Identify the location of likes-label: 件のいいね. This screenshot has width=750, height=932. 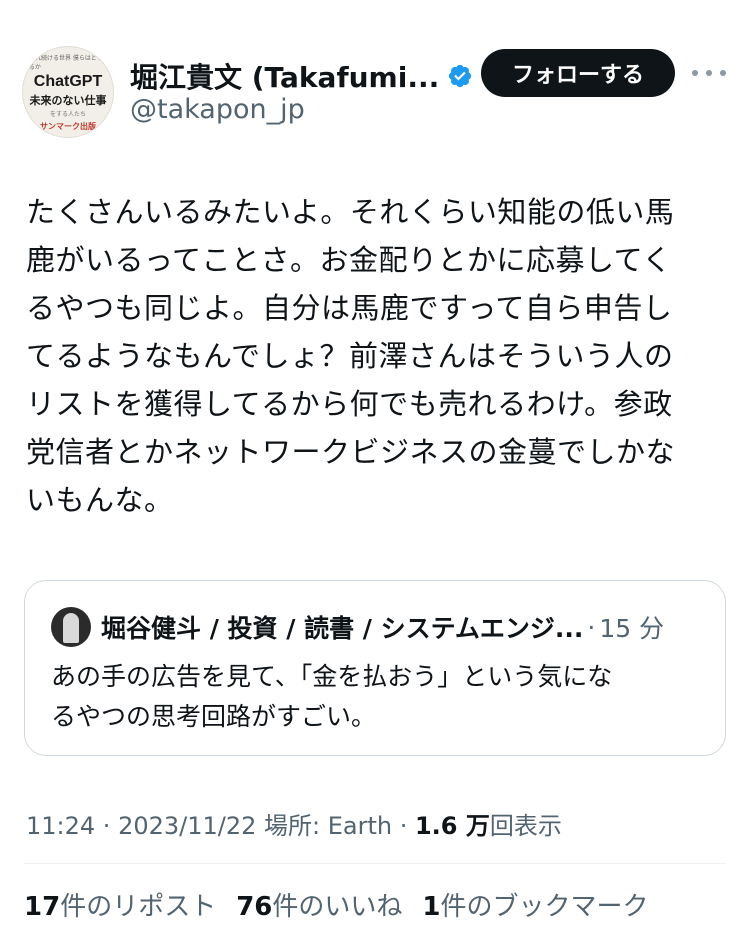
(337, 907).